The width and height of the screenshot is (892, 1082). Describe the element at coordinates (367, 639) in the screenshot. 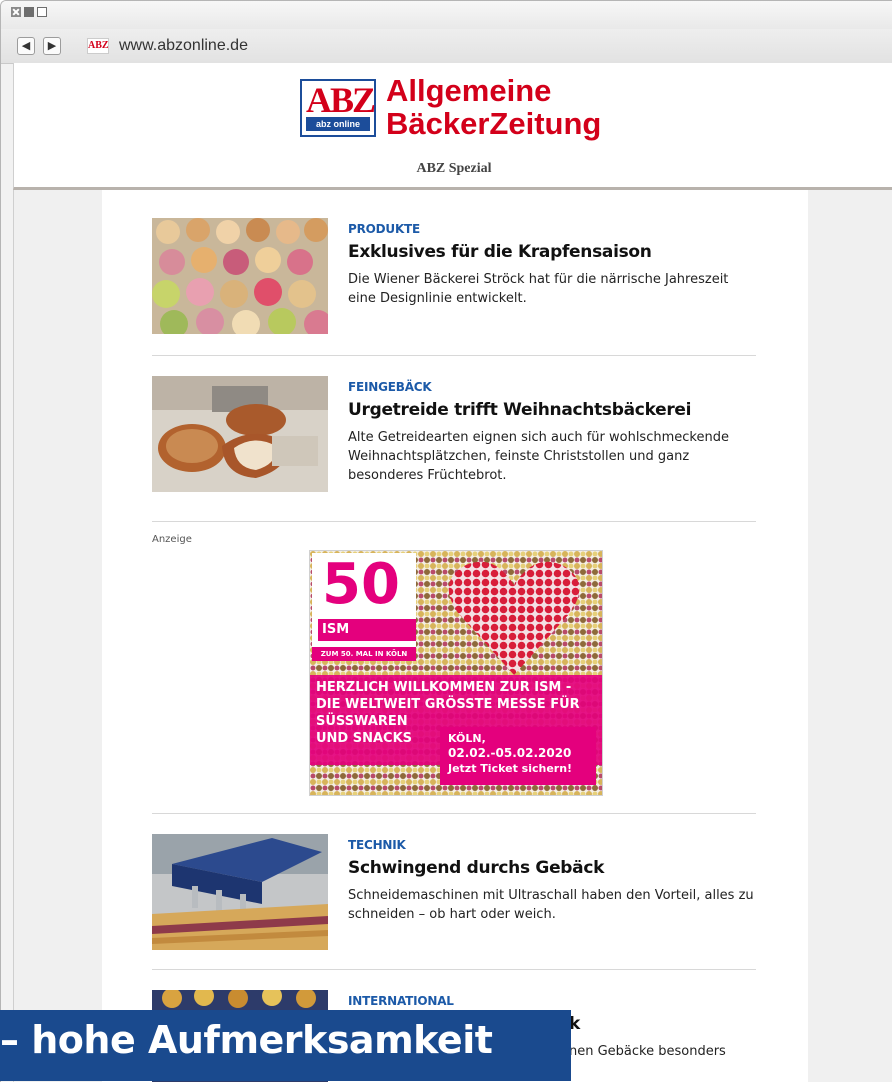

I see `ism-logo: ISM COLOGNE` at that location.